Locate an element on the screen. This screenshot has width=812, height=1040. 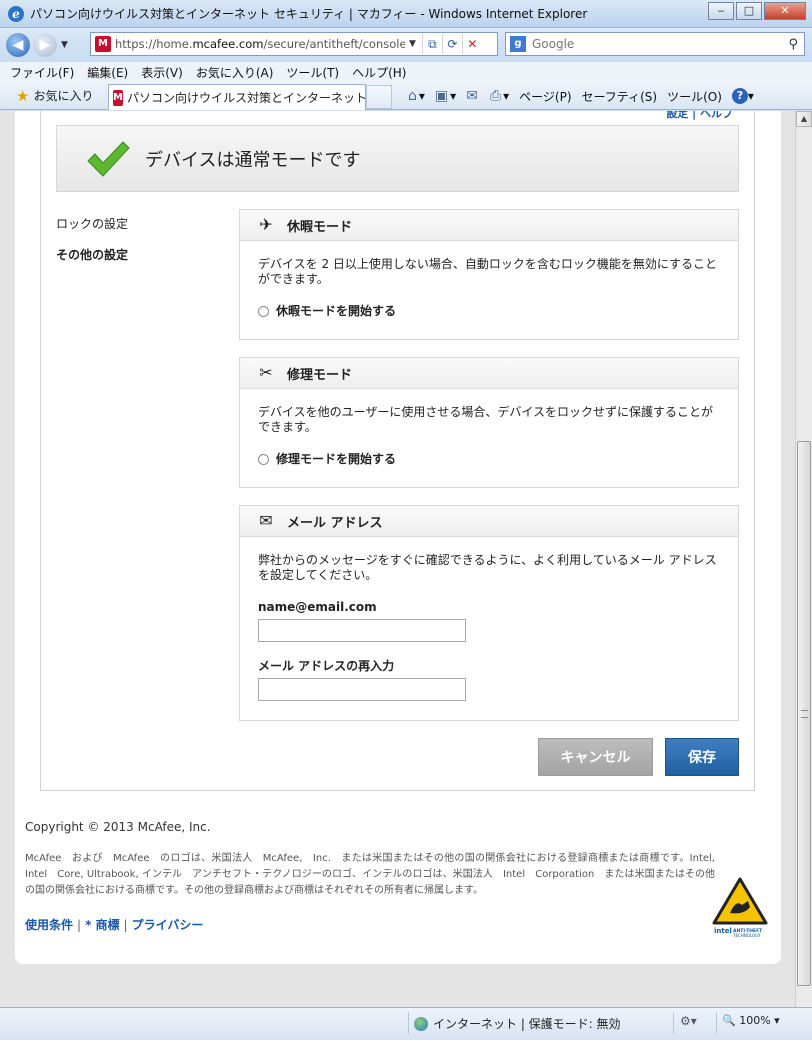
stop-icon: ✕ is located at coordinates (471, 44).